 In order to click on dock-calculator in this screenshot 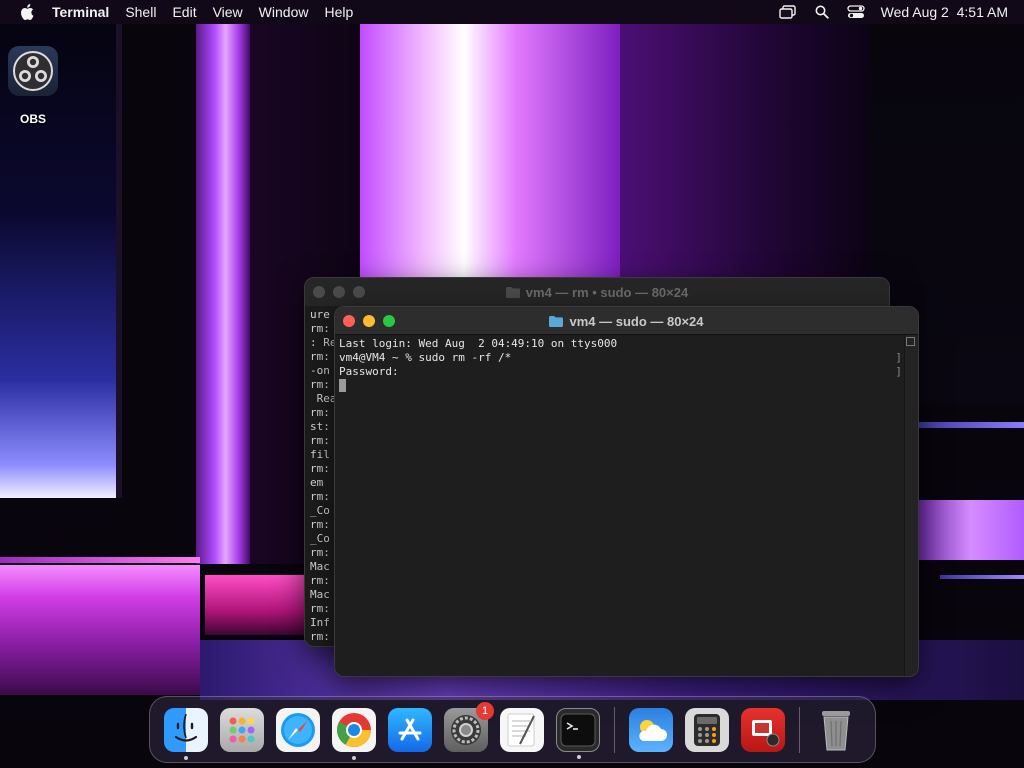, I will do `click(707, 729)`.